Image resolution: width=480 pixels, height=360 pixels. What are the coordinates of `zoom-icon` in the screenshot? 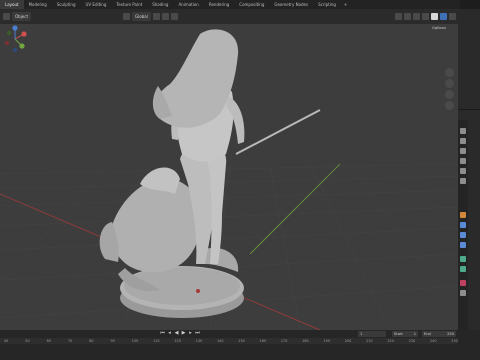 It's located at (449, 72).